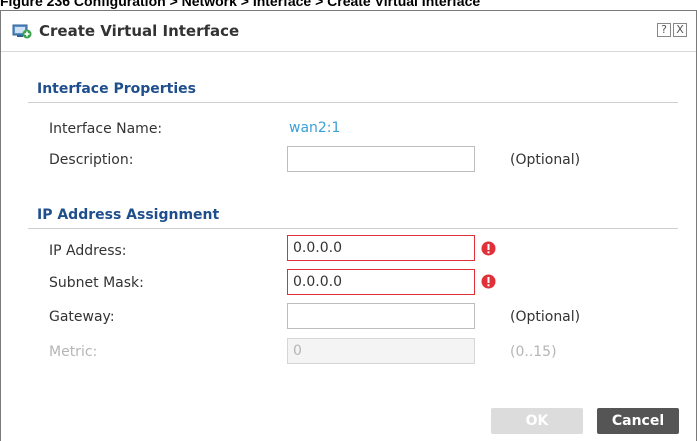 This screenshot has height=441, width=697. I want to click on interface-name-value: wan2:1, so click(315, 128).